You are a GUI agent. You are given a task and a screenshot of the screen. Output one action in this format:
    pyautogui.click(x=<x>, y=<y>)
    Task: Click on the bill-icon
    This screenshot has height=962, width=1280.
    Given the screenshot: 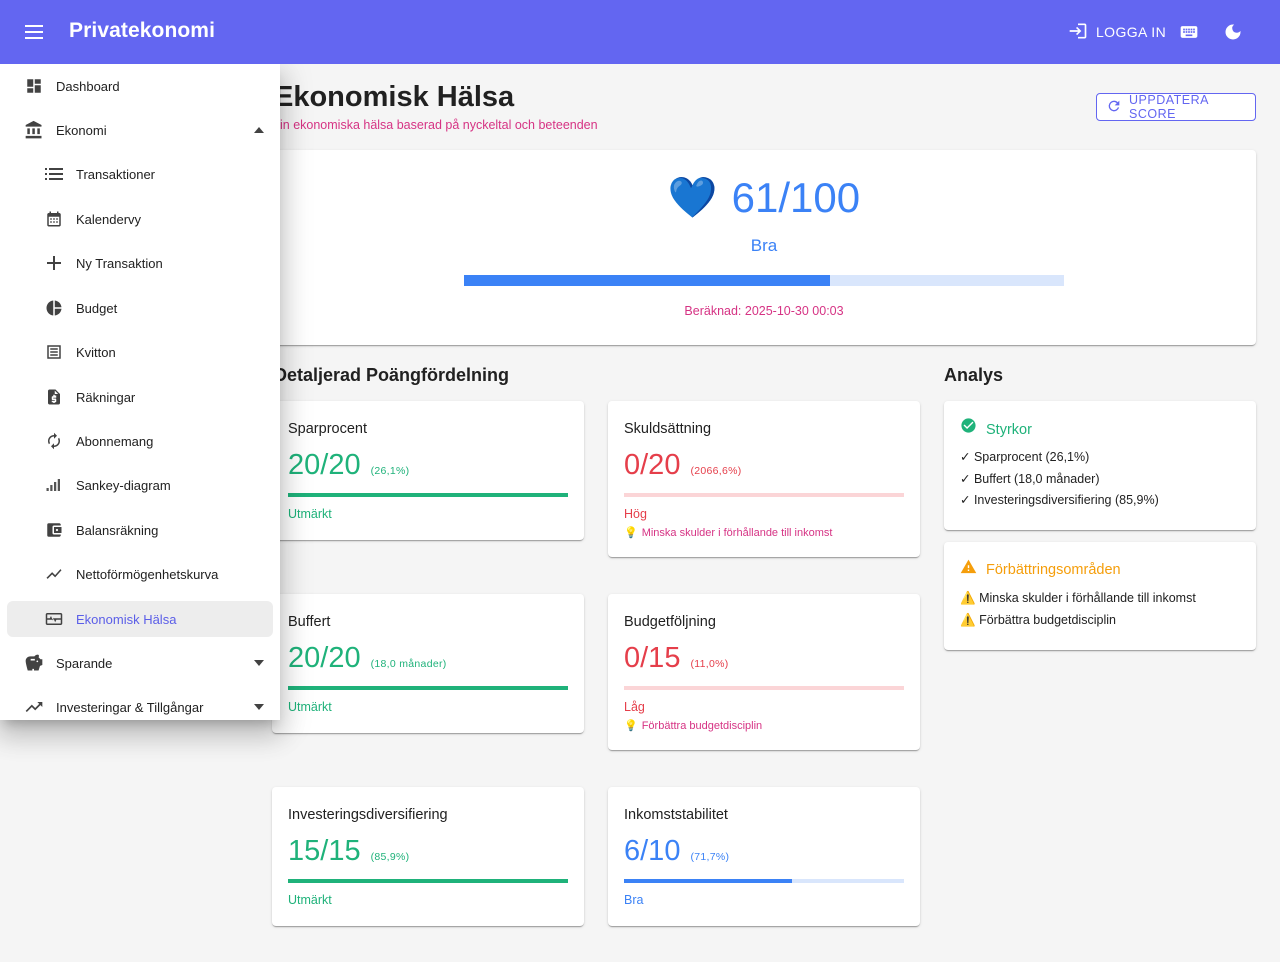 What is the action you would take?
    pyautogui.click(x=54, y=397)
    